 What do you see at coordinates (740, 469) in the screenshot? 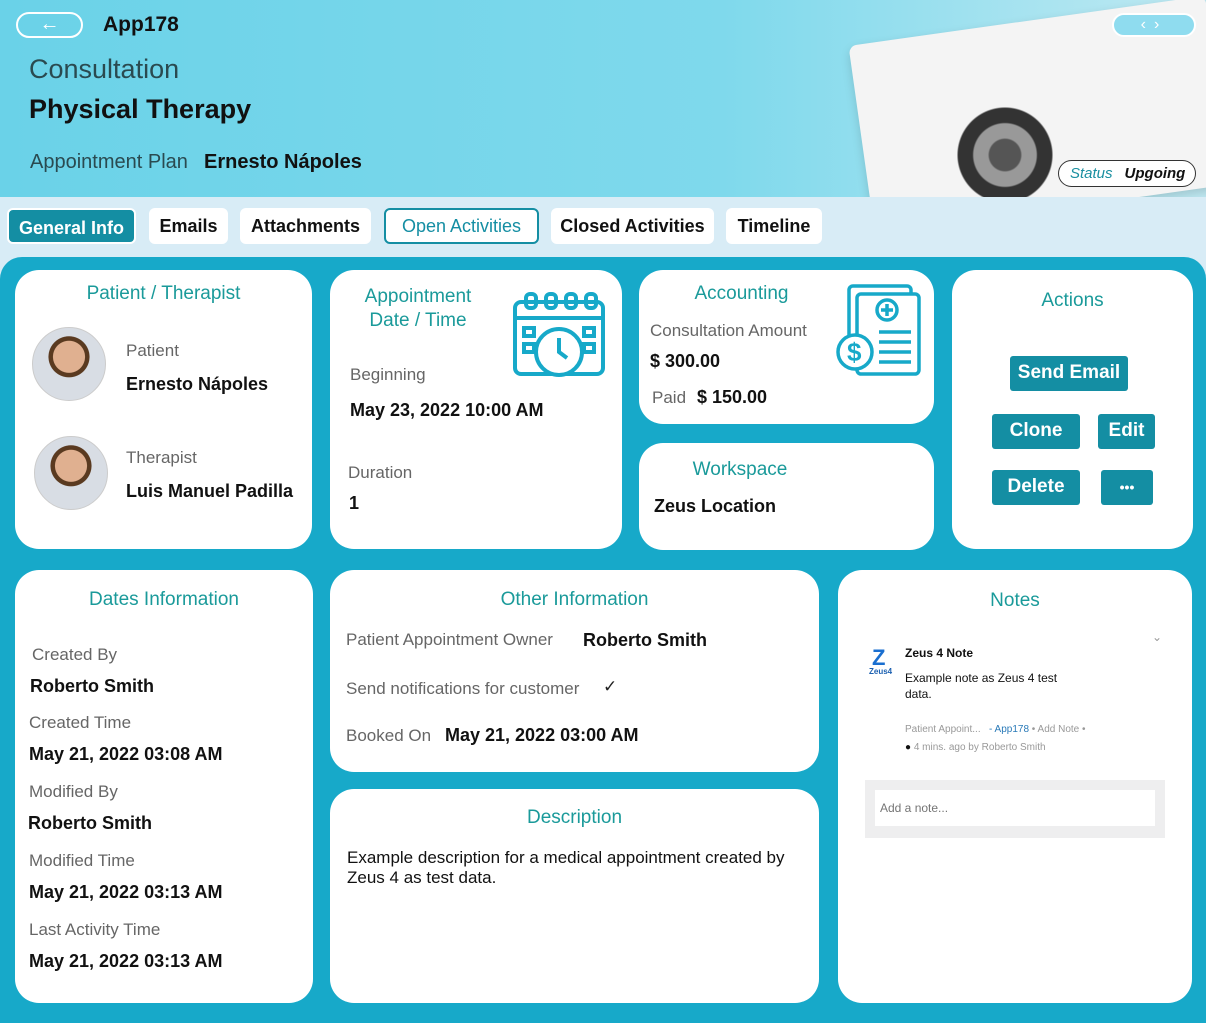
I see `card-title: Workspace` at bounding box center [740, 469].